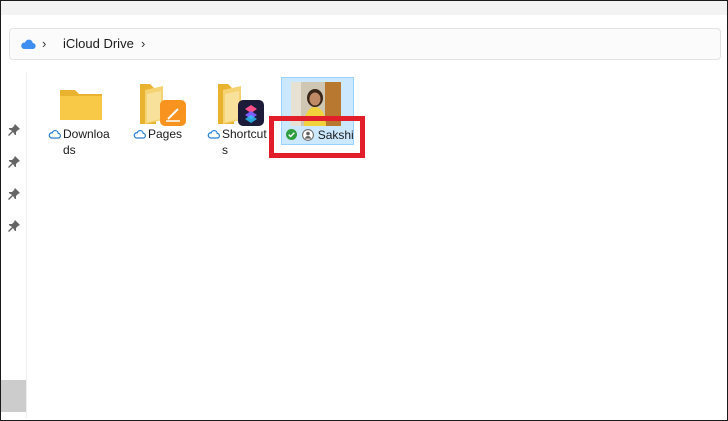 Image resolution: width=728 pixels, height=421 pixels. Describe the element at coordinates (173, 113) in the screenshot. I see `pages-app-icon` at that location.